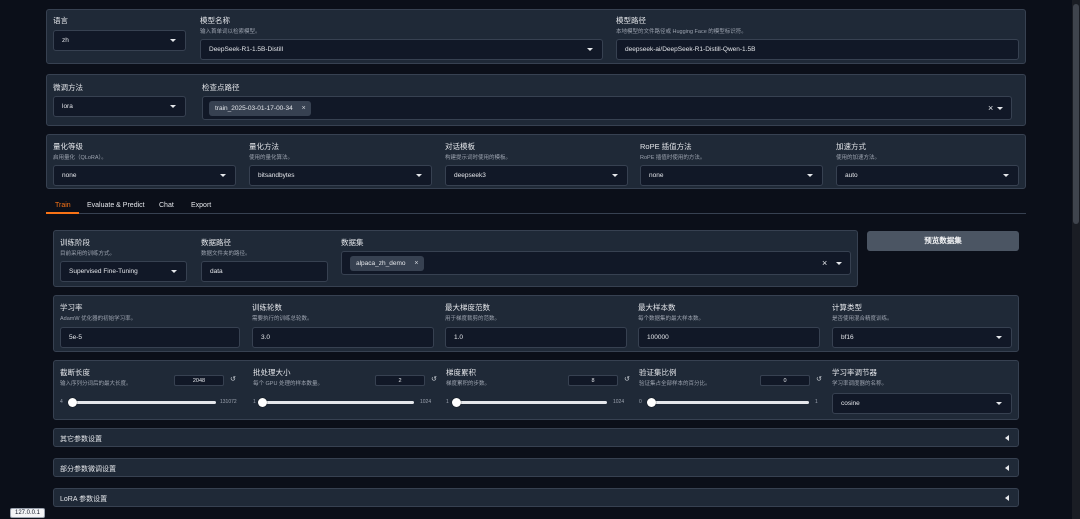 Image resolution: width=1080 pixels, height=519 pixels. What do you see at coordinates (340, 175) in the screenshot?
I see `qmethod-dropdown: bitsandbytes` at bounding box center [340, 175].